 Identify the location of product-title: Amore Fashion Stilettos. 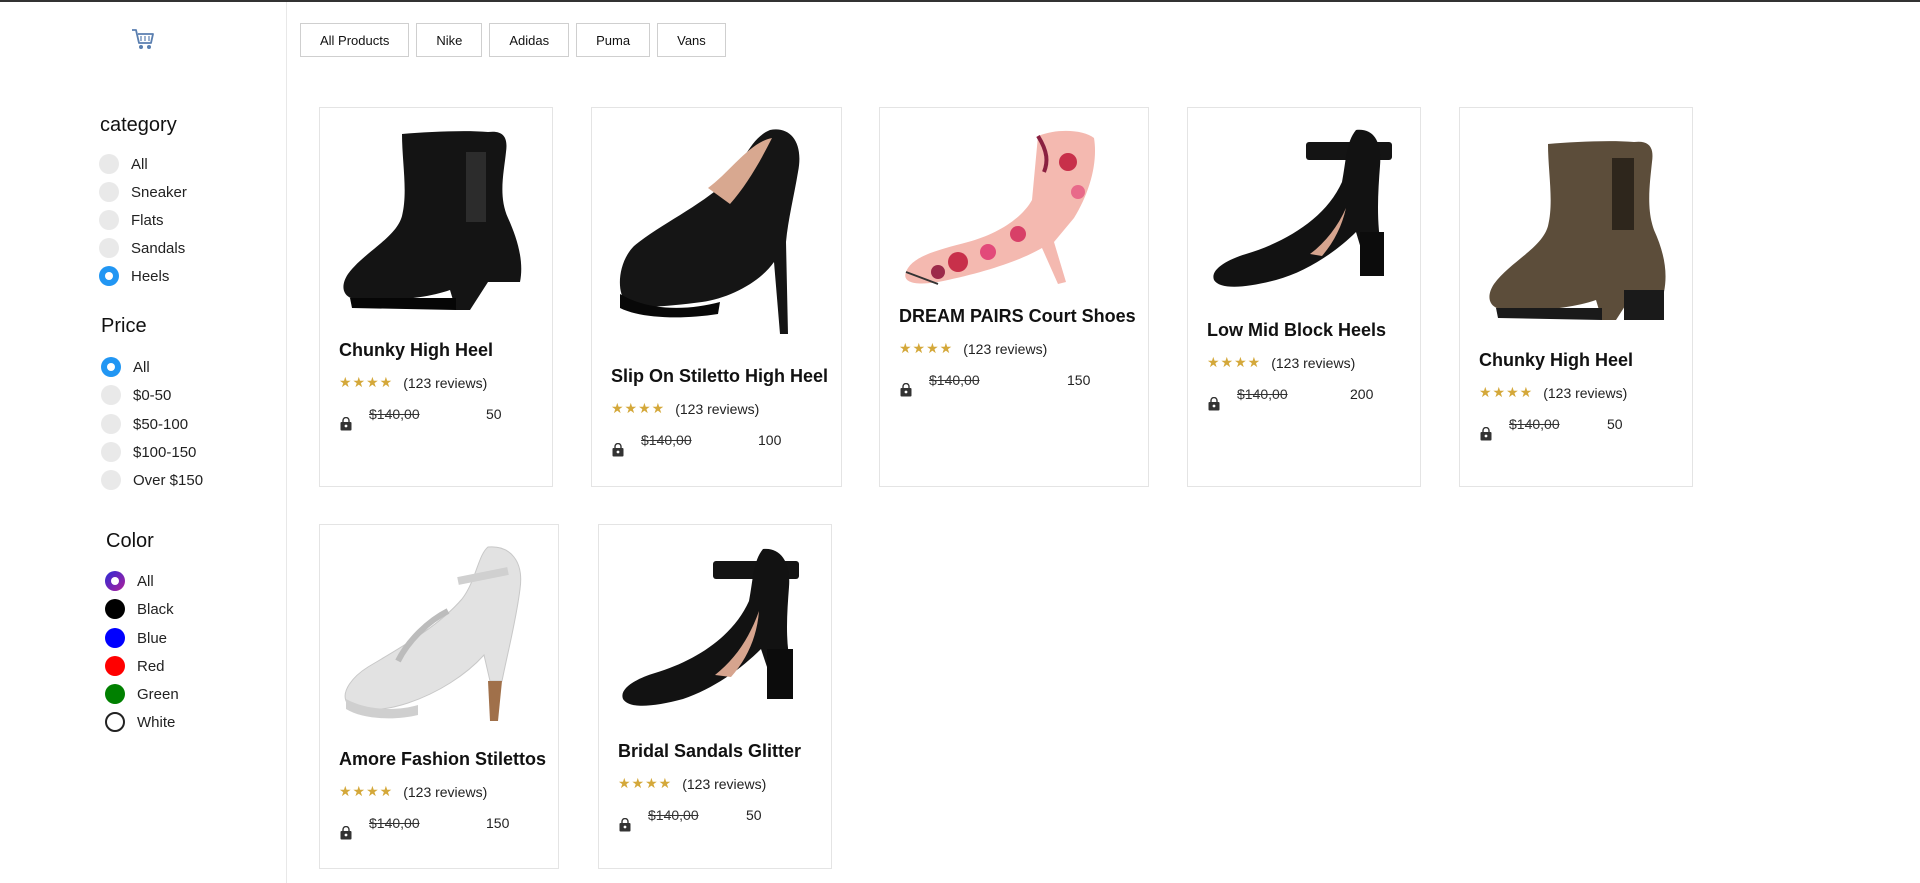
(442, 759).